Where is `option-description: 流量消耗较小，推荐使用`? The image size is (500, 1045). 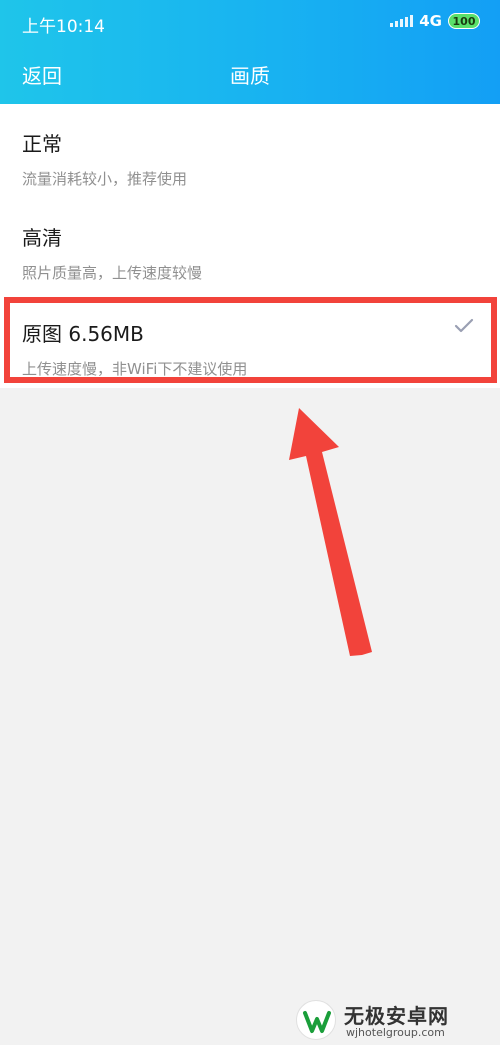 option-description: 流量消耗较小，推荐使用 is located at coordinates (105, 179).